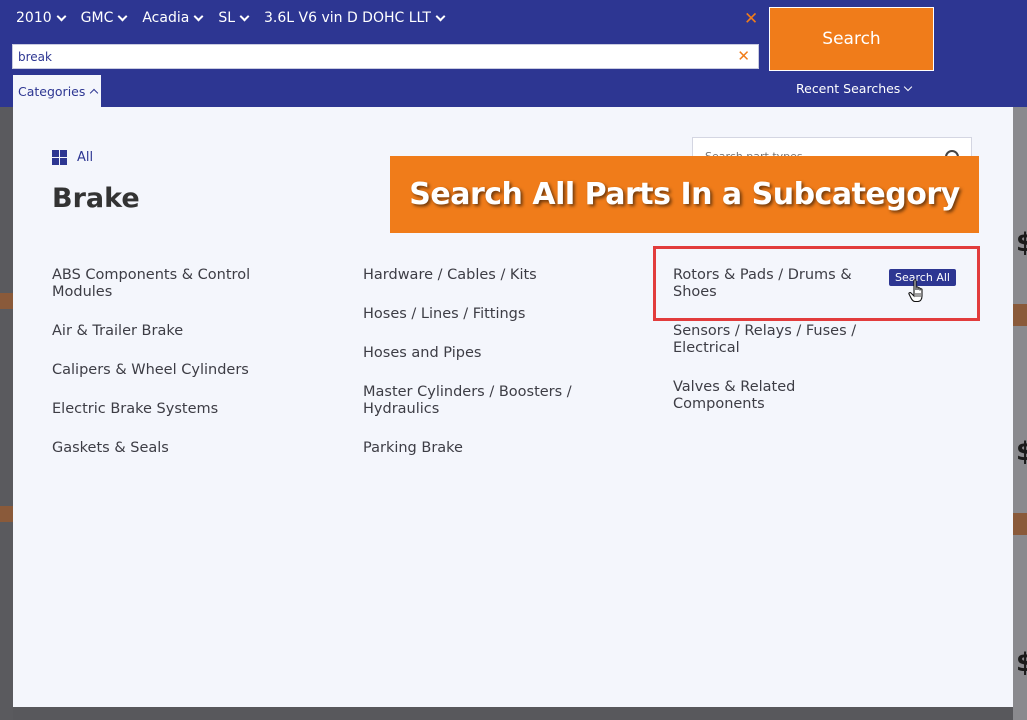 This screenshot has width=1027, height=720. I want to click on subcategory-link: Air & Trailer Brake, so click(172, 331).